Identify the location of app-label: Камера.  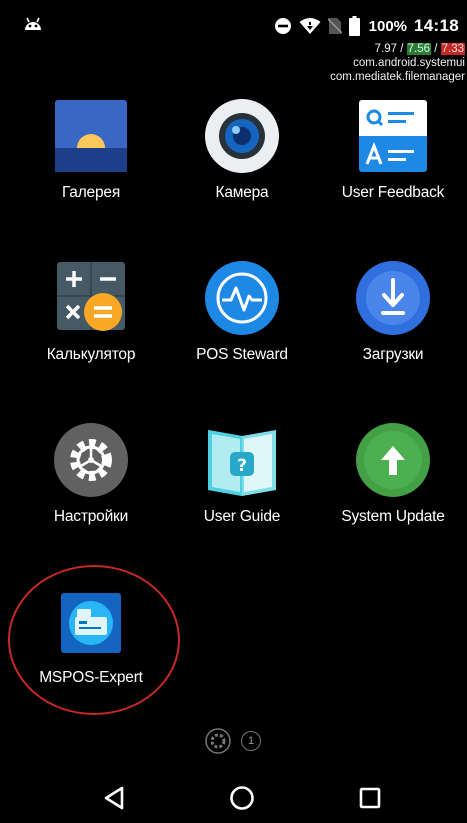
(242, 192).